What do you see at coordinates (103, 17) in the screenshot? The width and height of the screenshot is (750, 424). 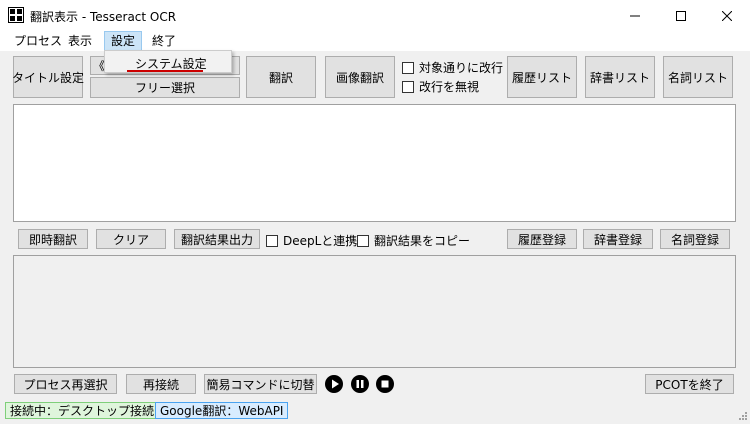 I see `window-title: 翻訳表示 - Tesseract OCR` at bounding box center [103, 17].